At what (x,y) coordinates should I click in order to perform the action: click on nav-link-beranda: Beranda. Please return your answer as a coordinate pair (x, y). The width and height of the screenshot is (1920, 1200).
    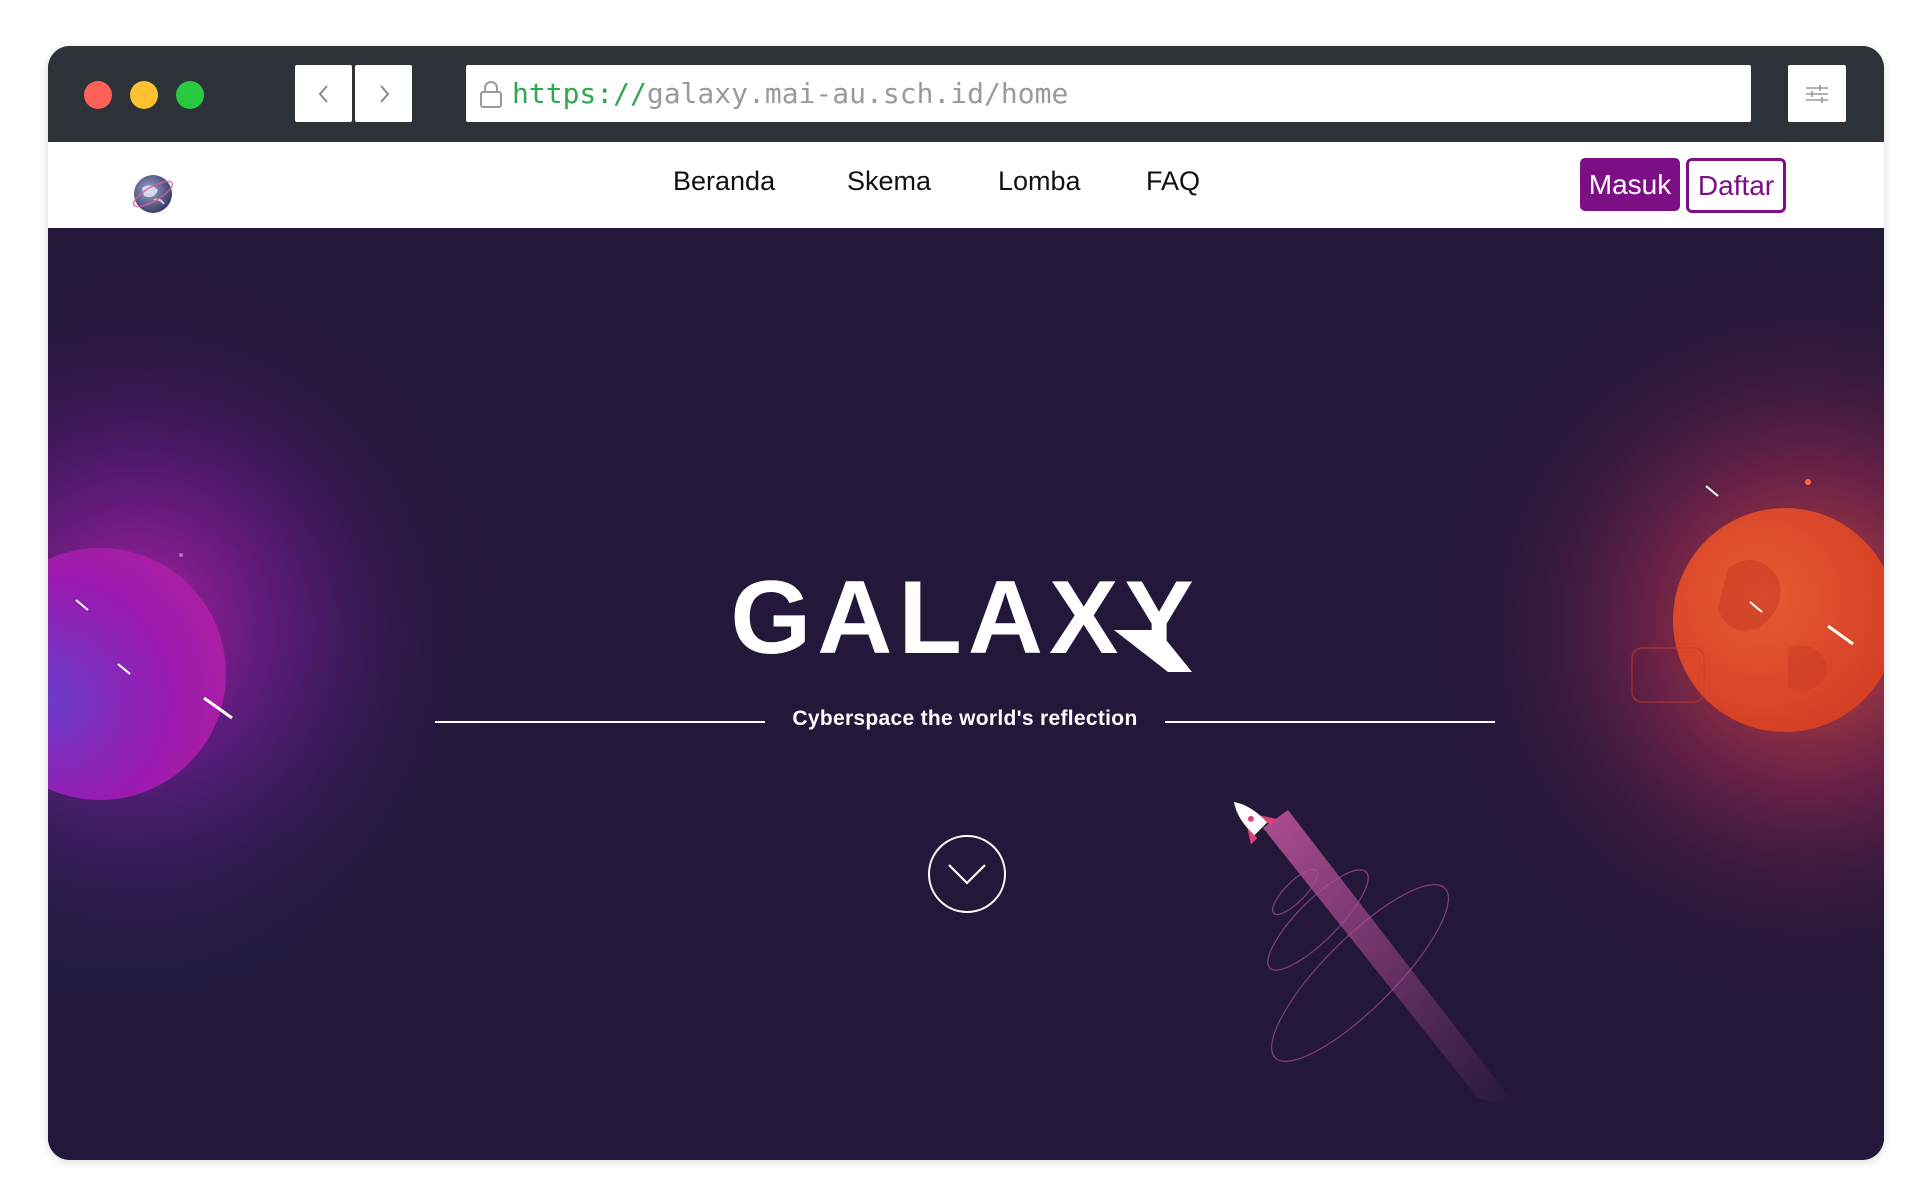
    Looking at the image, I should click on (724, 181).